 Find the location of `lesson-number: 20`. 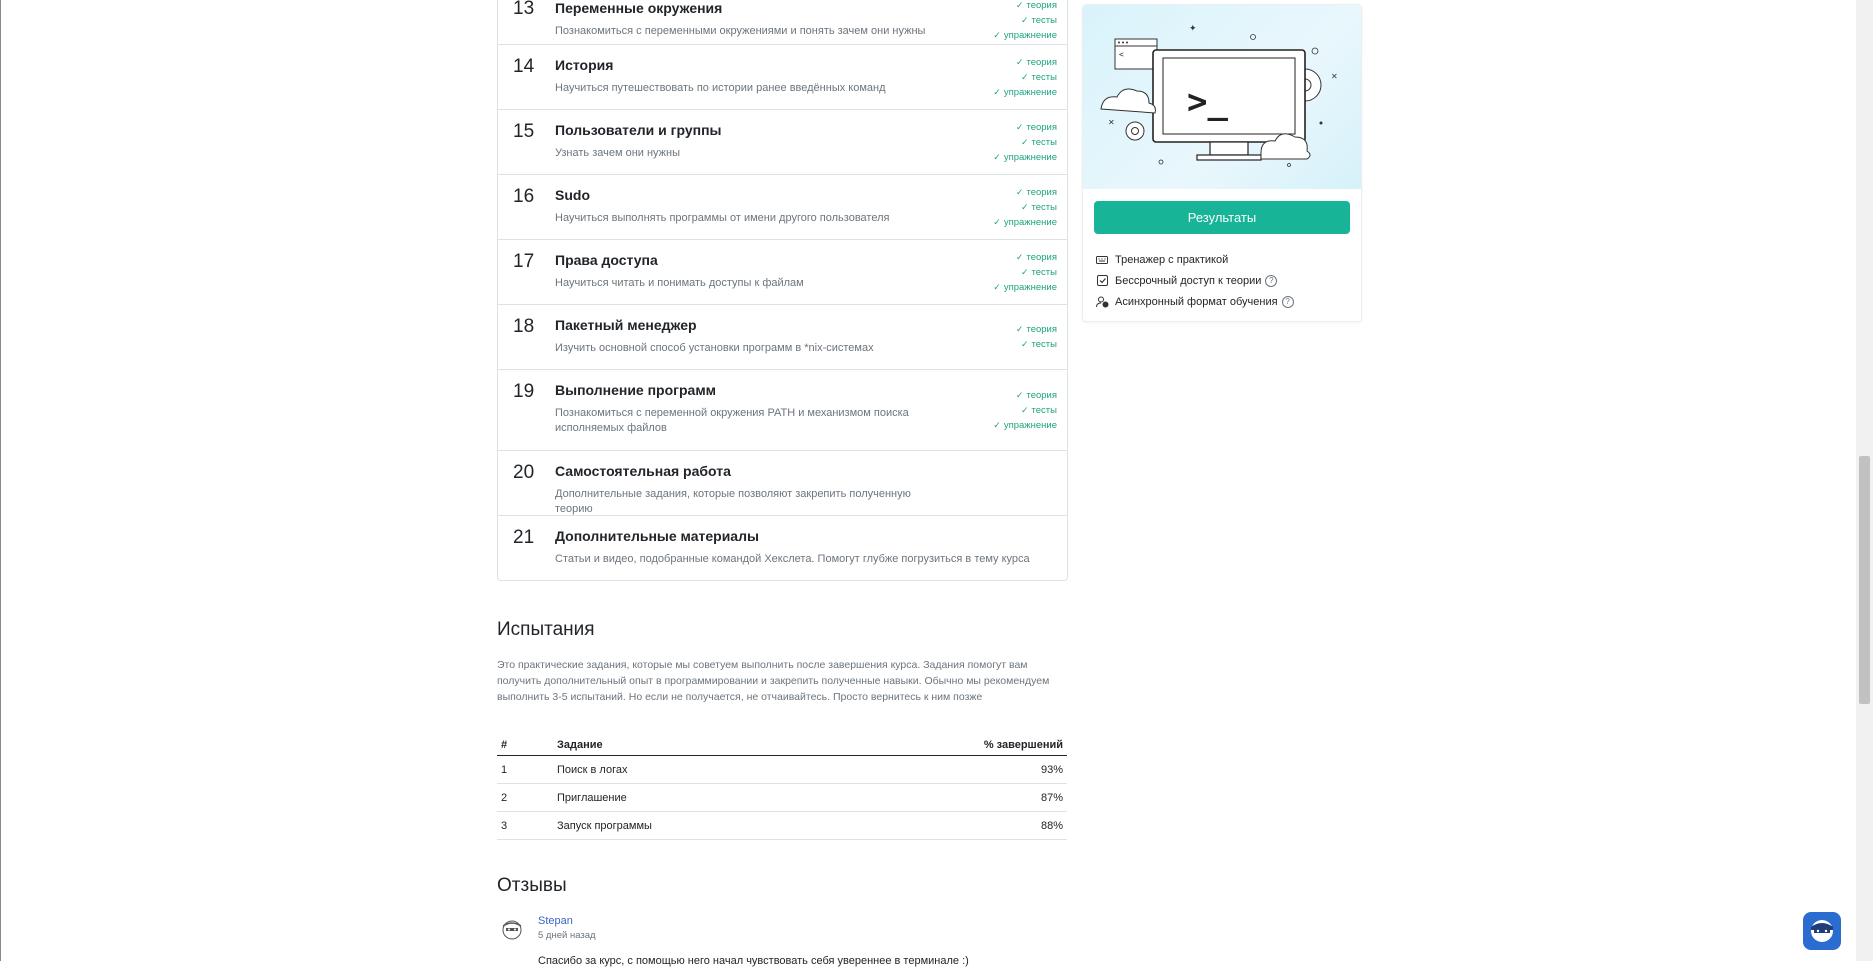

lesson-number: 20 is located at coordinates (524, 472).